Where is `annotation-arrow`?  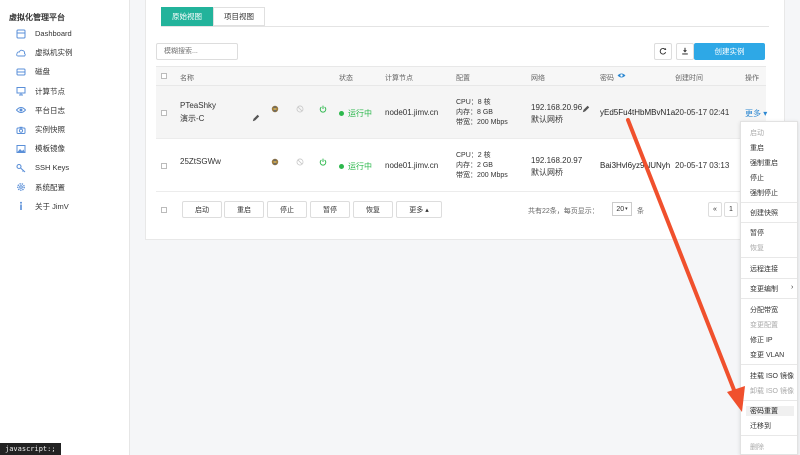
annotation-arrow is located at coordinates (685, 265).